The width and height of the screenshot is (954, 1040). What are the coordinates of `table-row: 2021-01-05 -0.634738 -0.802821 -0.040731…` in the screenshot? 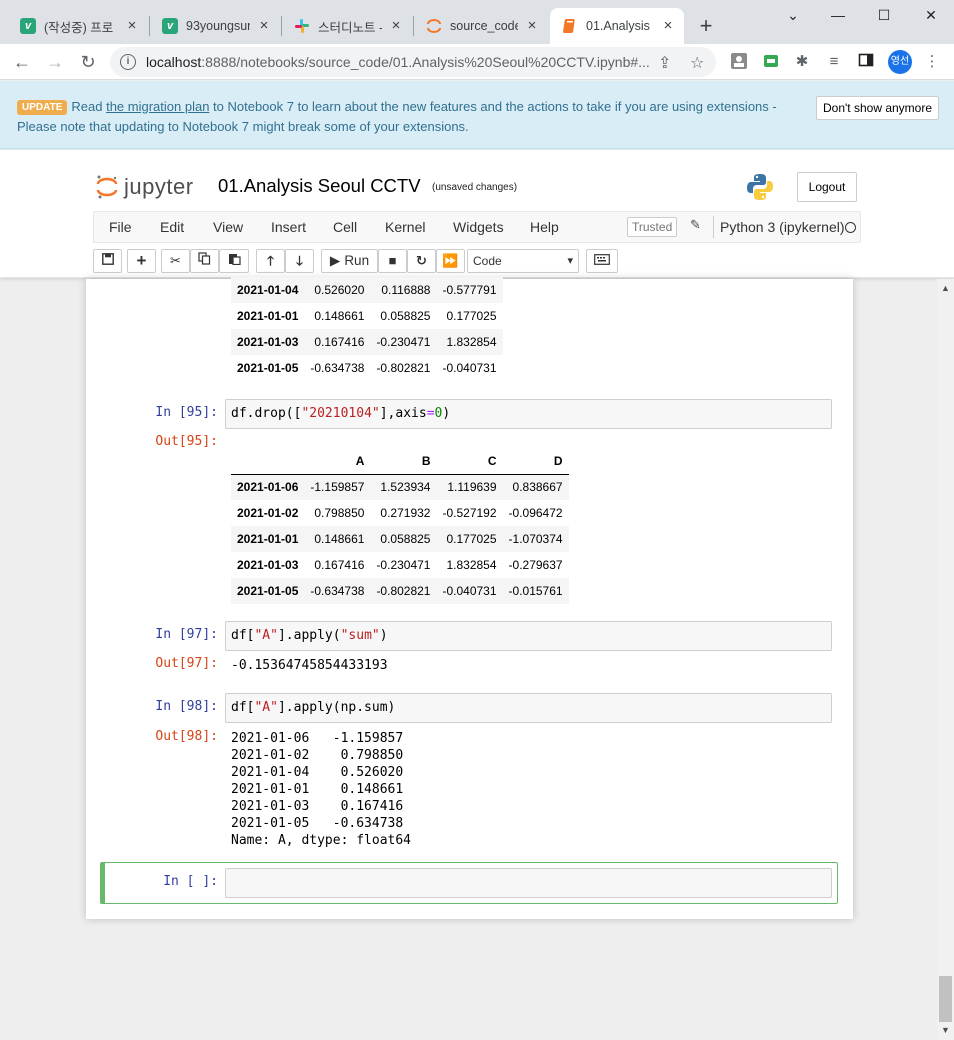 It's located at (400, 591).